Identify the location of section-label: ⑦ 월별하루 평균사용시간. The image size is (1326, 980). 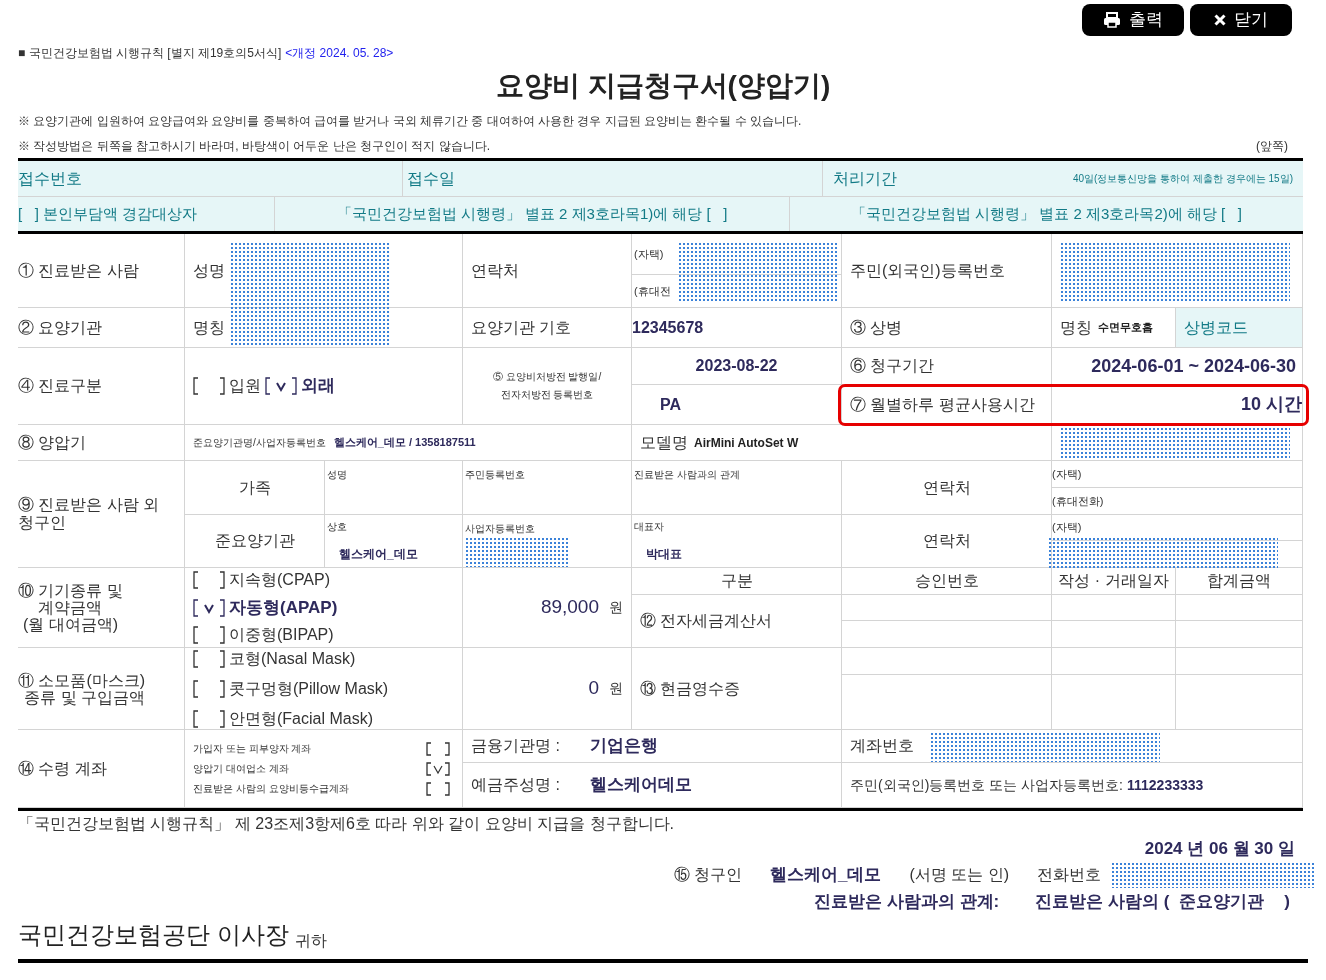
(942, 404).